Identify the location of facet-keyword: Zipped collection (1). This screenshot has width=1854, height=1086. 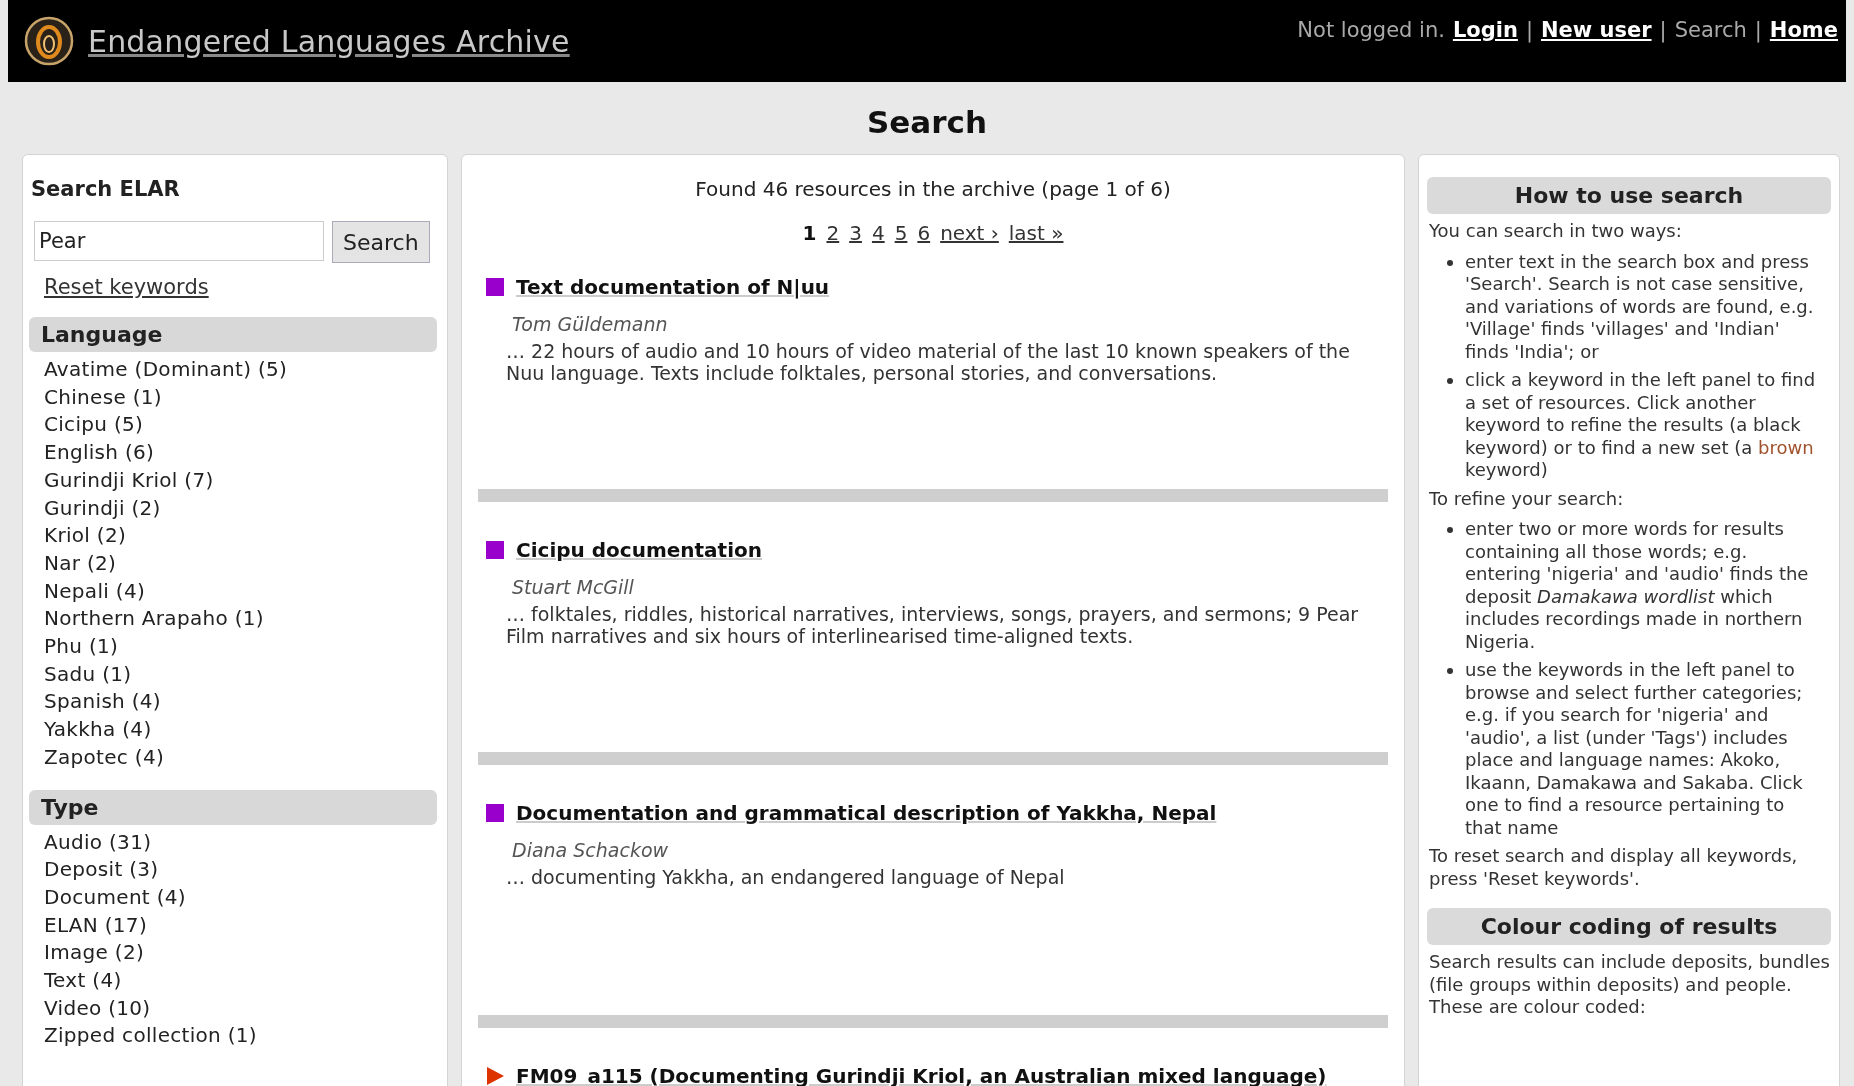
(150, 1036).